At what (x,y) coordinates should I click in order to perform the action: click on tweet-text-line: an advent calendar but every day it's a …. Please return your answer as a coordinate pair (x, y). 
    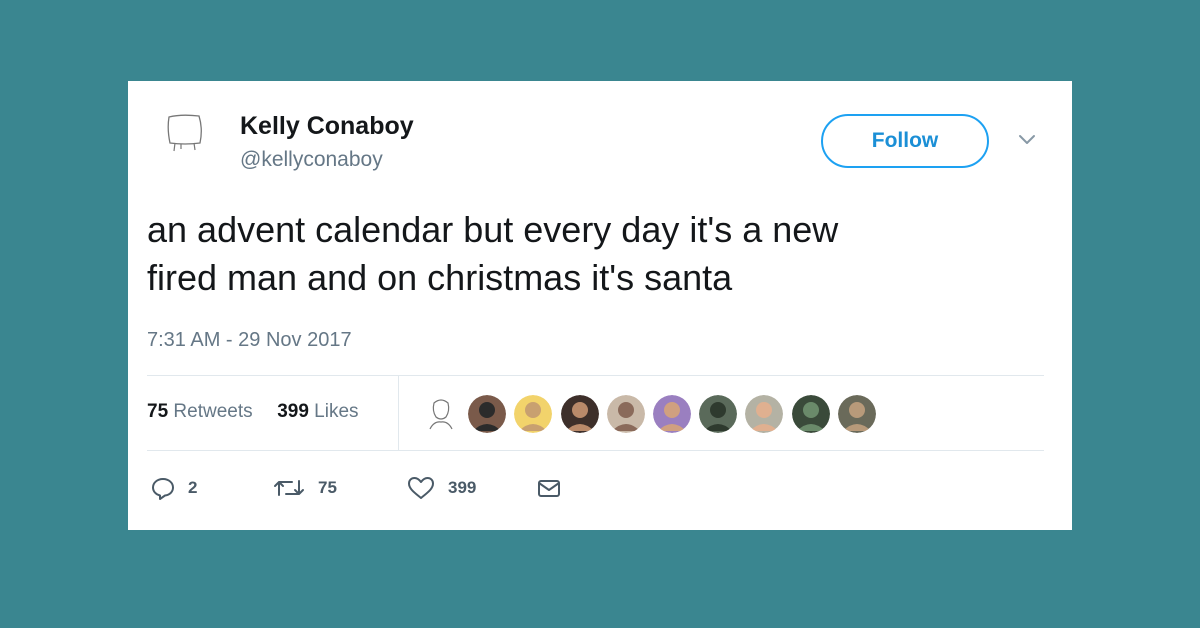
    Looking at the image, I should click on (493, 229).